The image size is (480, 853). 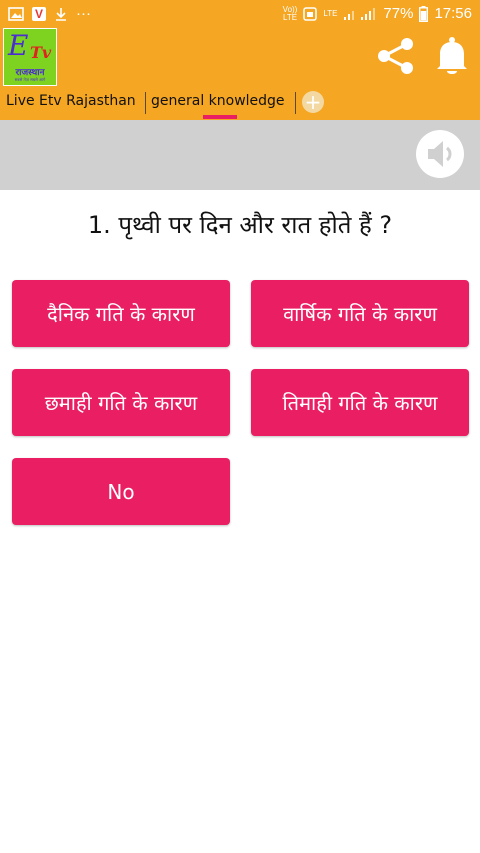 What do you see at coordinates (377, 13) in the screenshot?
I see `status-right: Vo)) LTE LTE 77% 17:56` at bounding box center [377, 13].